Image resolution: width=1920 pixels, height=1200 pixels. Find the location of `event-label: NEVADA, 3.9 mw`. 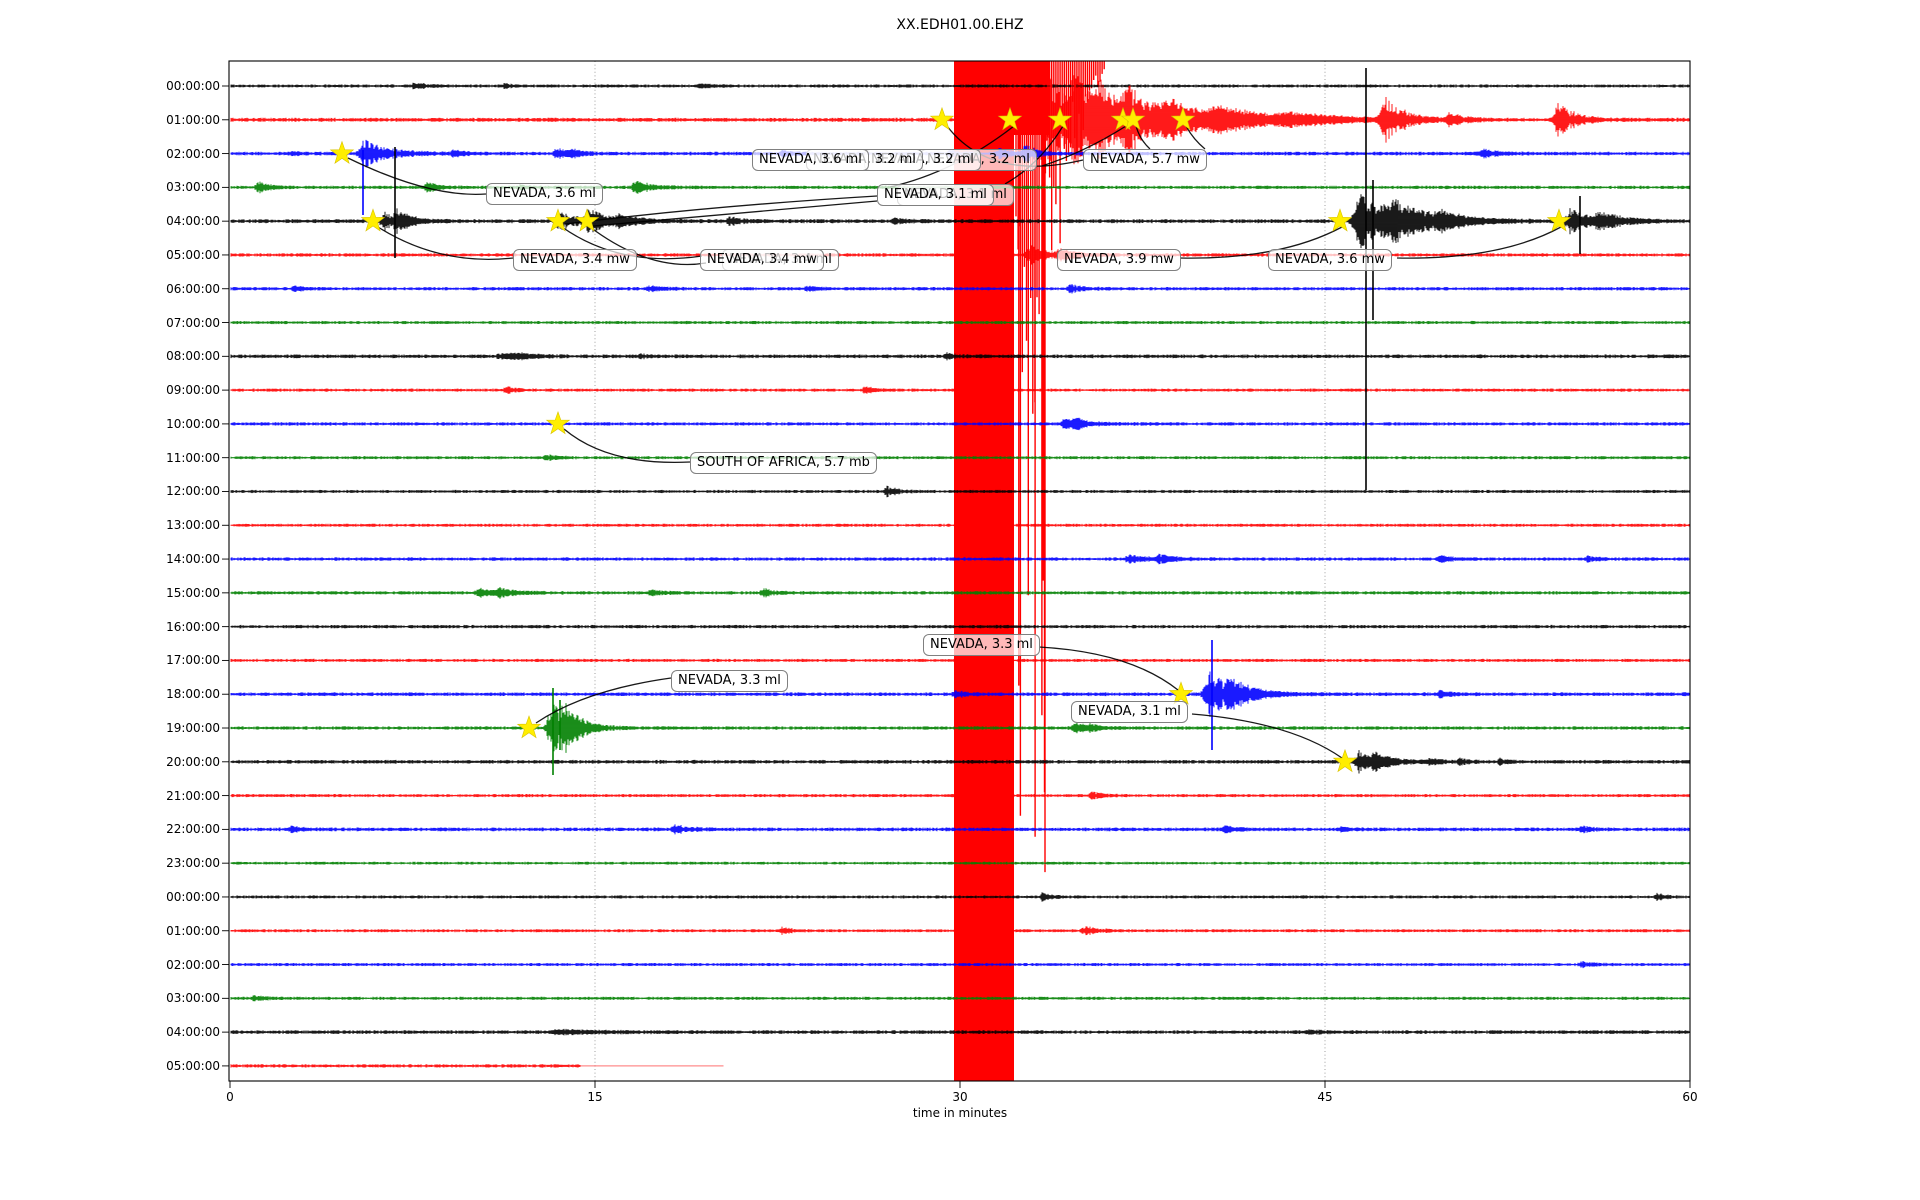

event-label: NEVADA, 3.9 mw is located at coordinates (1119, 260).